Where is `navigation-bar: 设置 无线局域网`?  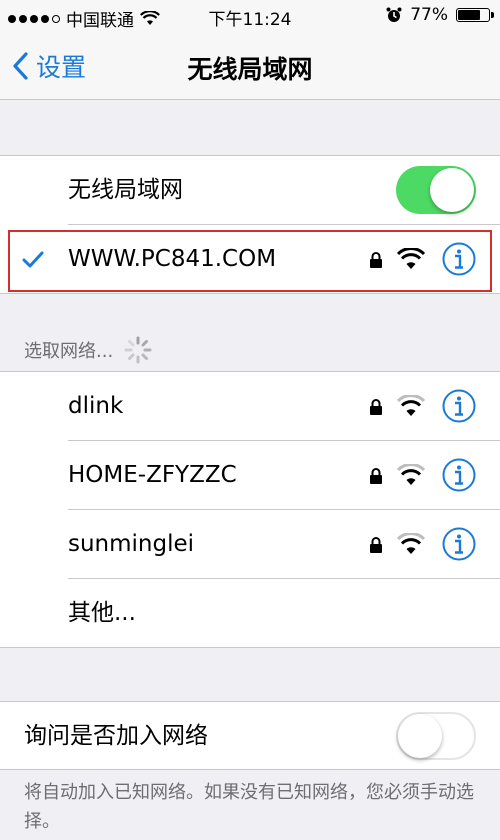
navigation-bar: 设置 无线局域网 is located at coordinates (250, 67).